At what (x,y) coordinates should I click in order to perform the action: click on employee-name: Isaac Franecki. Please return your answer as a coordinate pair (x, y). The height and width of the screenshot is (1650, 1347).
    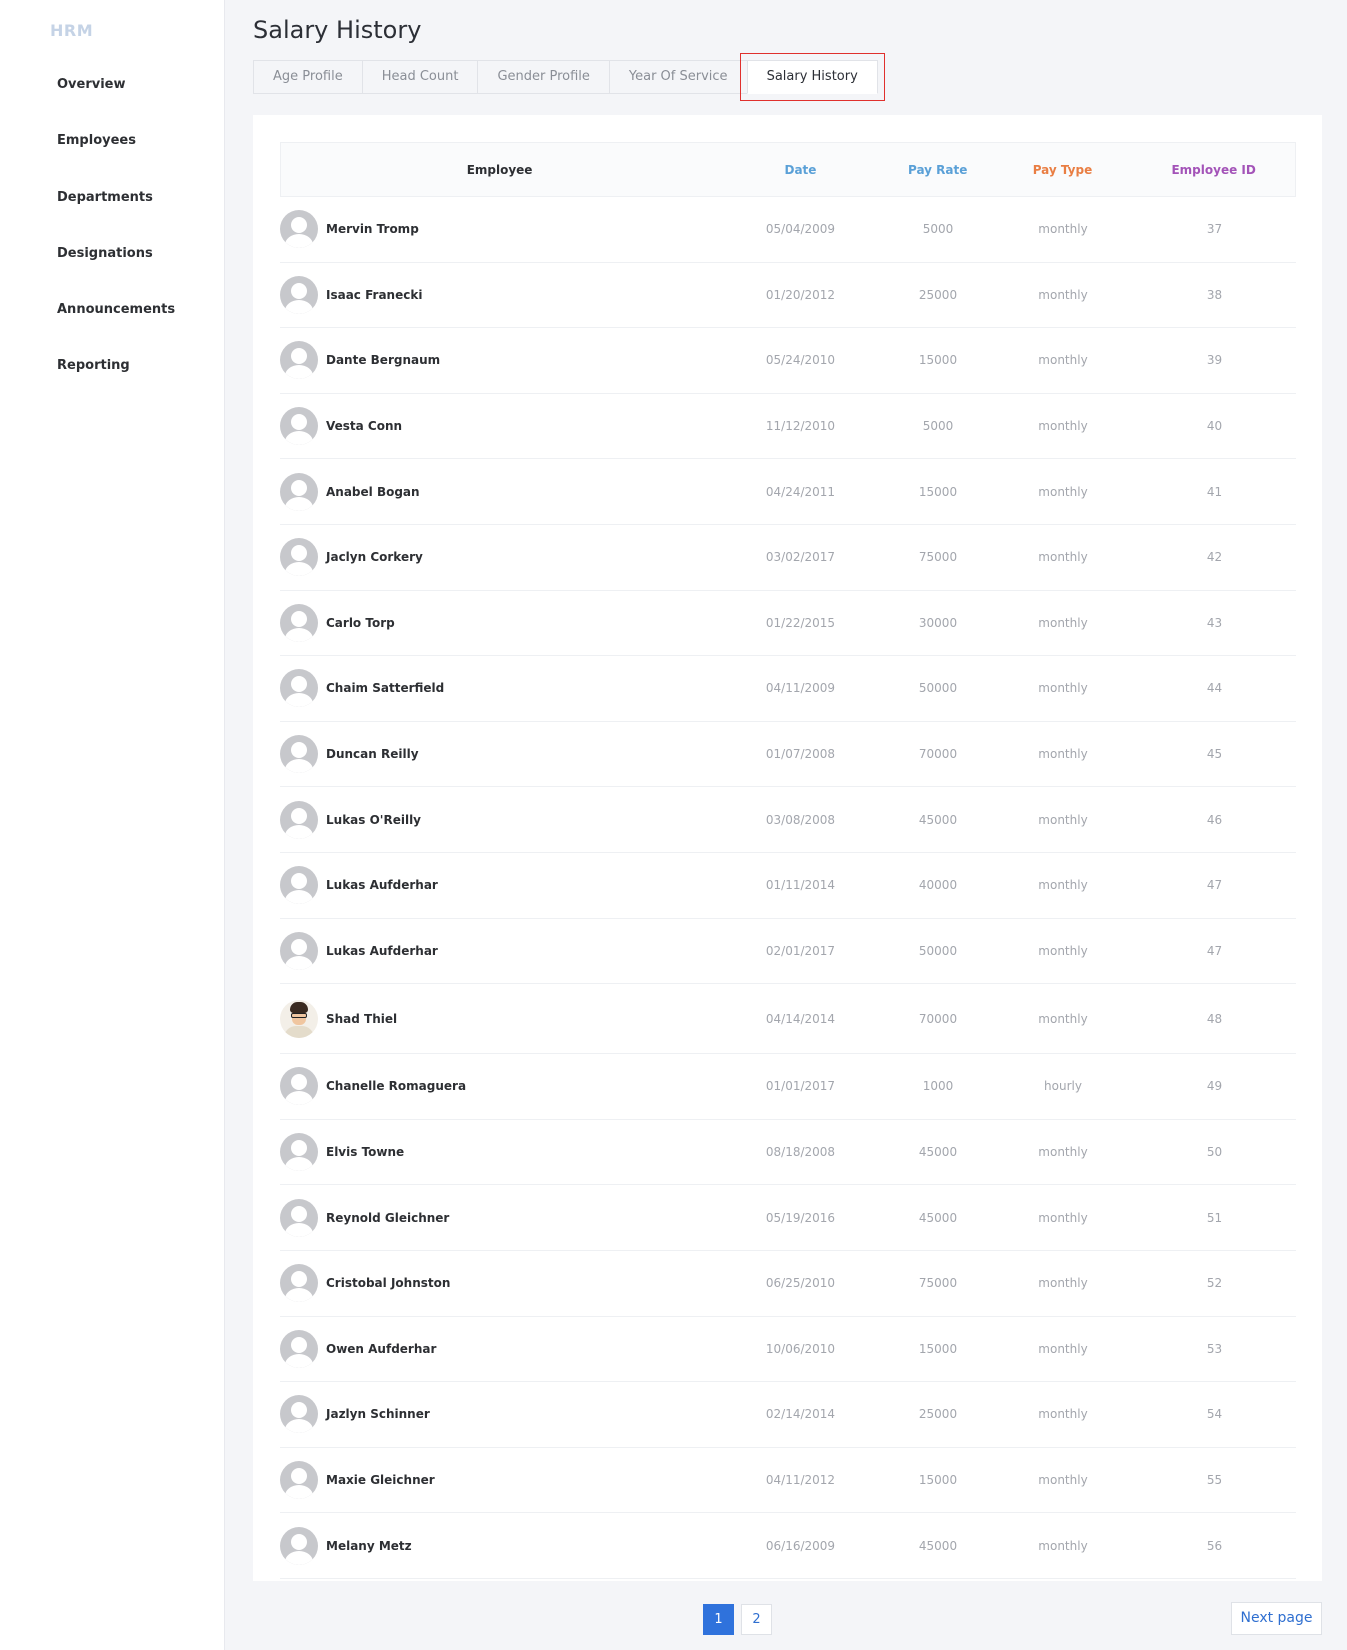
    Looking at the image, I should click on (374, 295).